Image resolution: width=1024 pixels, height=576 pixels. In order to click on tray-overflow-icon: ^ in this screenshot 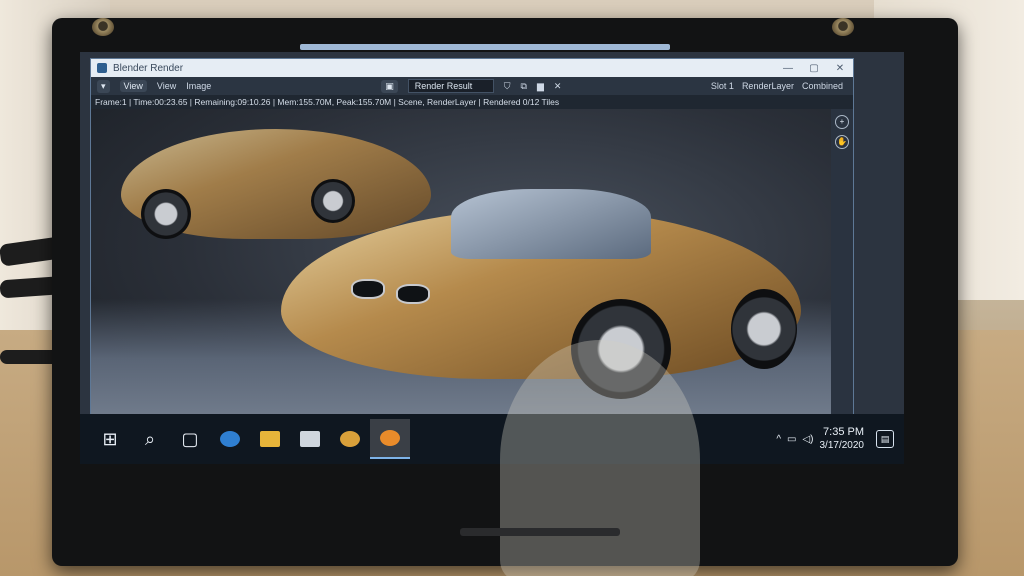, I will do `click(778, 439)`.